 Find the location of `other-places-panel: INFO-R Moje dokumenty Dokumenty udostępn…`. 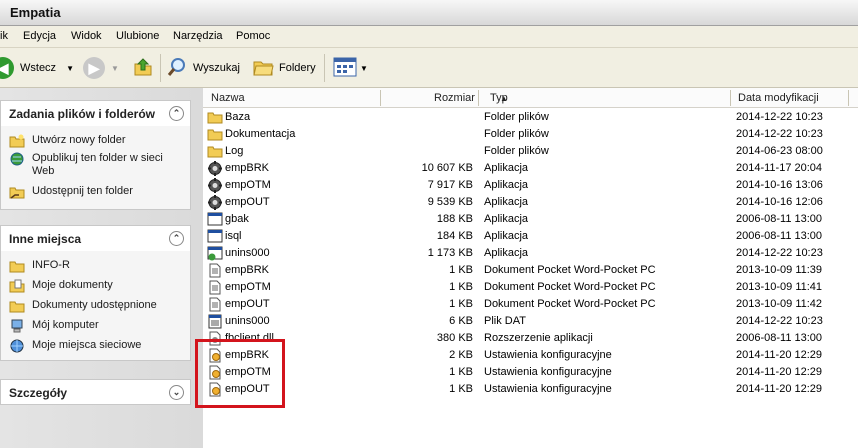

other-places-panel: INFO-R Moje dokumenty Dokumenty udostępn… is located at coordinates (95, 306).